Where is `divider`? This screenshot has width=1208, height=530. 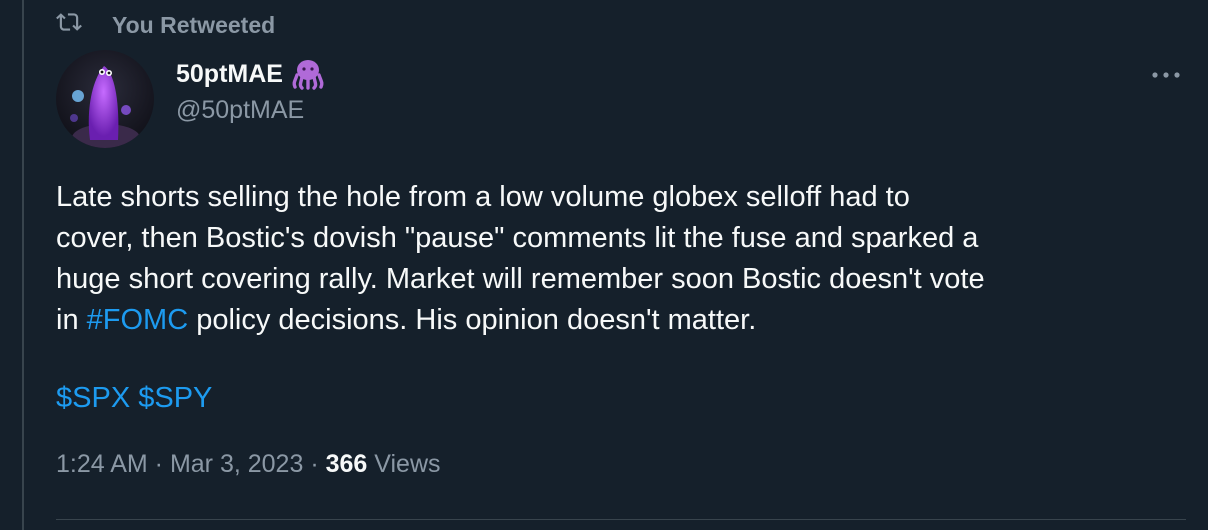 divider is located at coordinates (621, 519).